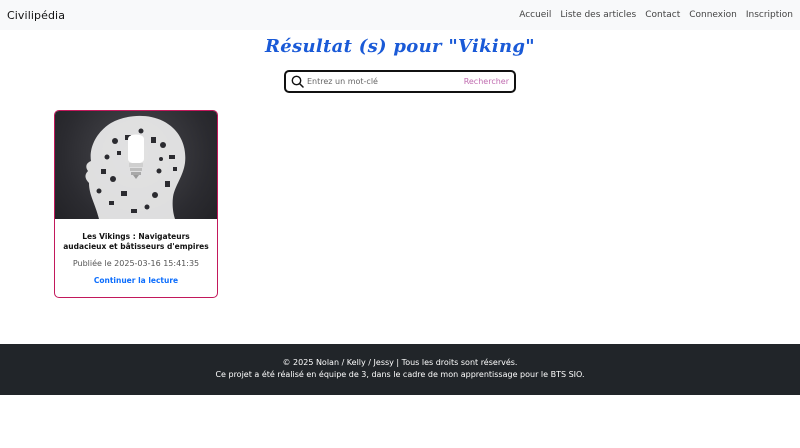 The height and width of the screenshot is (448, 800). I want to click on search-form: Rechercher, so click(400, 81).